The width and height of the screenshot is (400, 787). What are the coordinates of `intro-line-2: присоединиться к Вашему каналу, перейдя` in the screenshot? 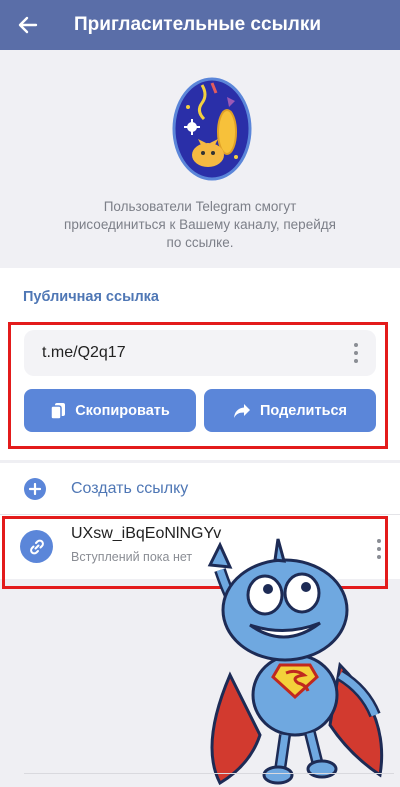 It's located at (200, 224).